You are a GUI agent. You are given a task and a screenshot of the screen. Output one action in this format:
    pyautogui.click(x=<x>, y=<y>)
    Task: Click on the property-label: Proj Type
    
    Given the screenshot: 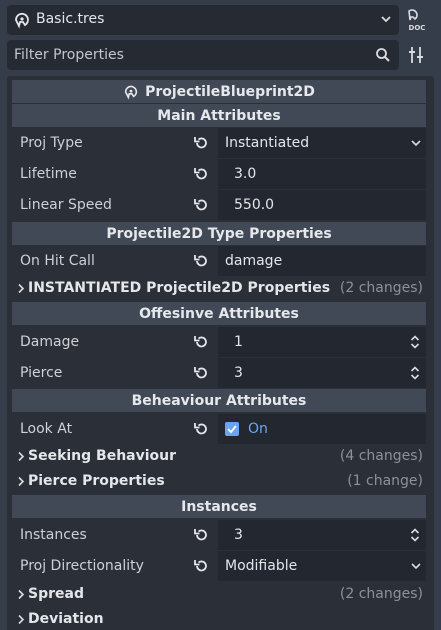 What is the action you would take?
    pyautogui.click(x=51, y=143)
    